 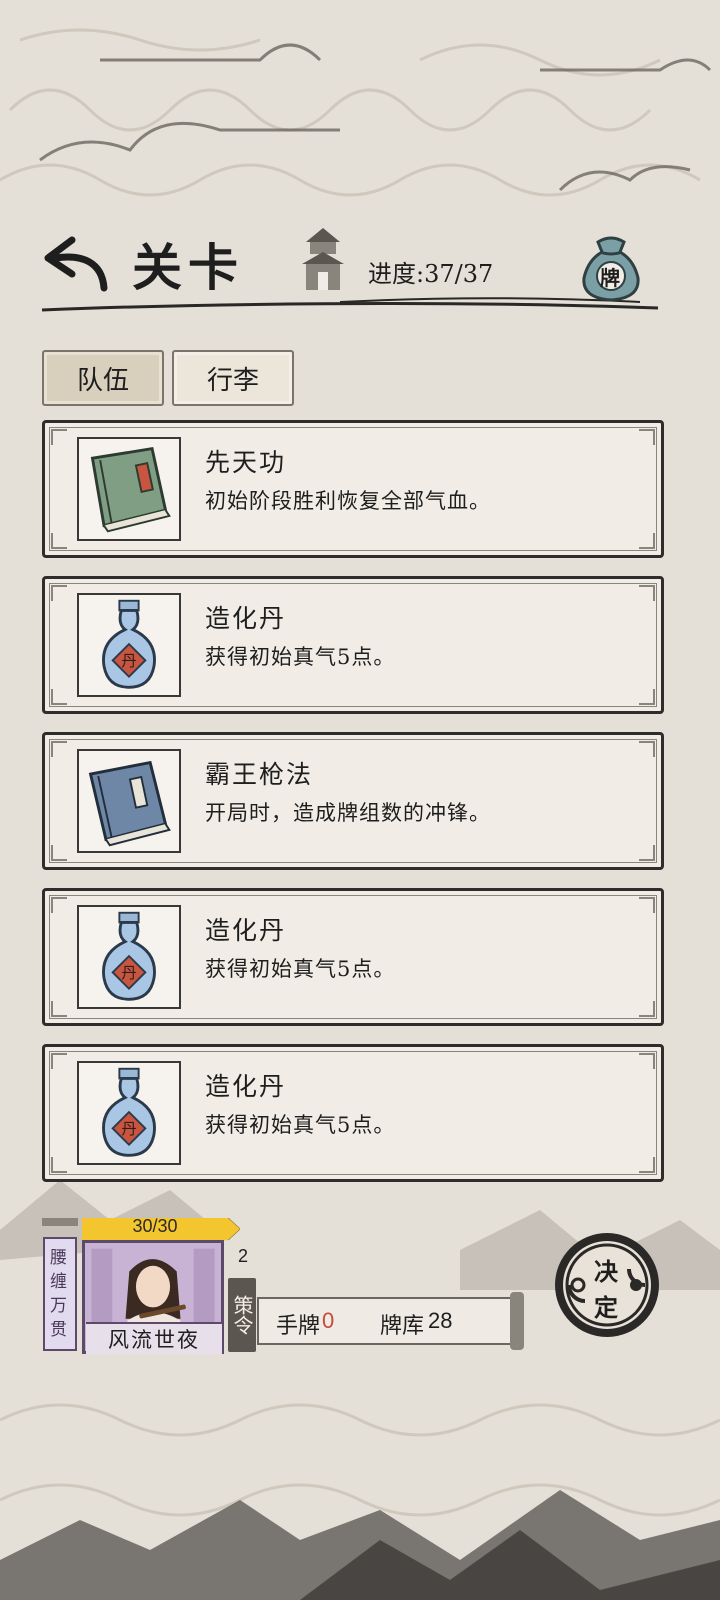 I want to click on progress-text: 进度:37/37, so click(x=430, y=271).